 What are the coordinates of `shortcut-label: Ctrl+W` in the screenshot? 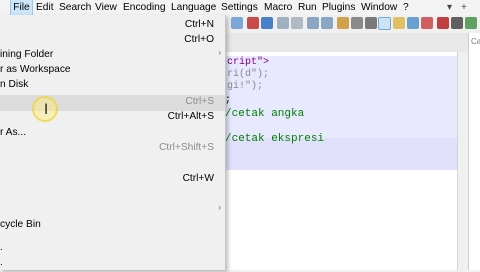 It's located at (198, 178).